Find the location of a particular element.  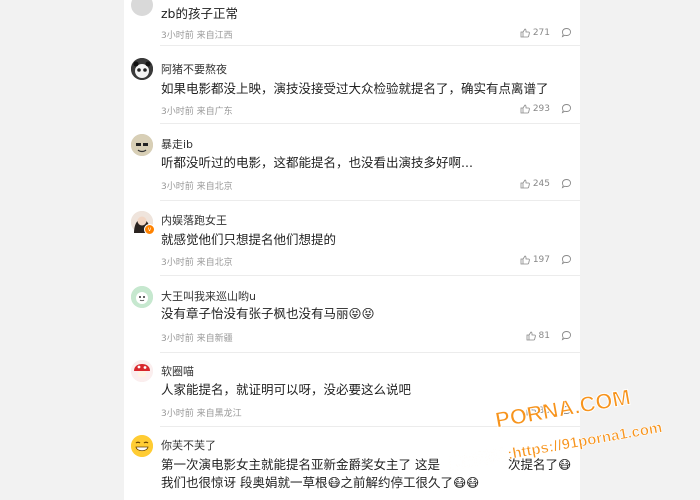

face-avatar-icon is located at coordinates (142, 145).